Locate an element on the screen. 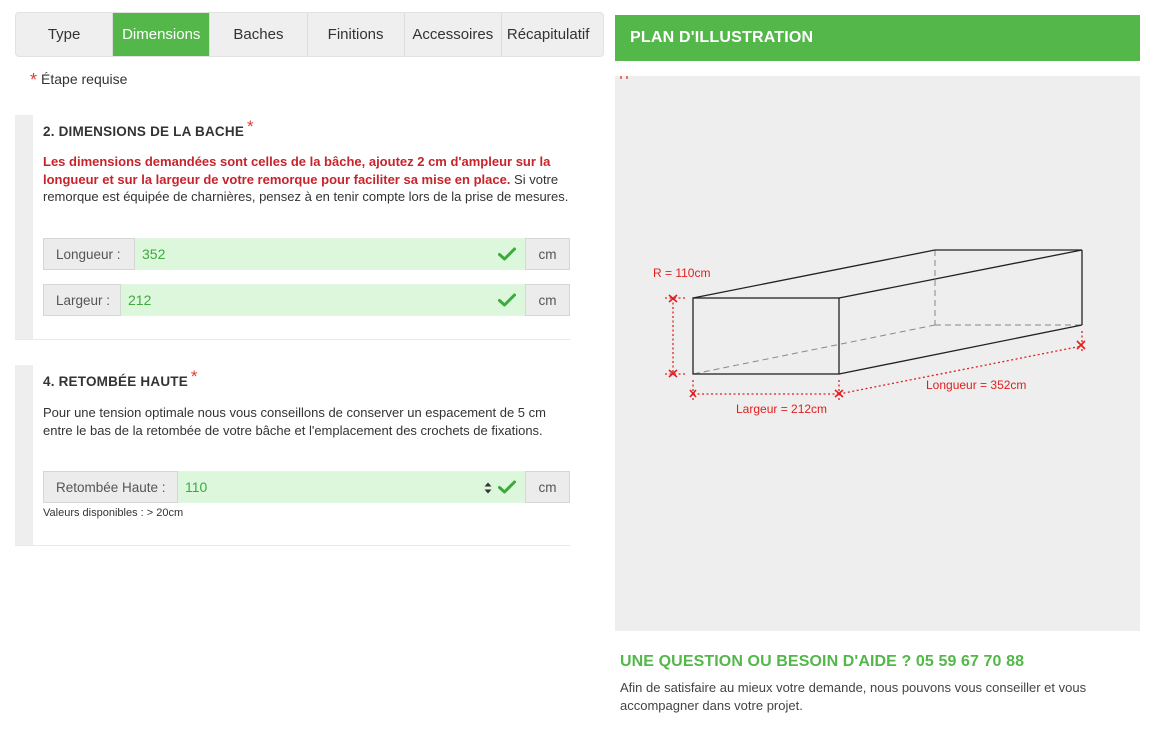 The height and width of the screenshot is (741, 1161). section-title-text: 4. RETOMBÉE HAUTE is located at coordinates (115, 381).